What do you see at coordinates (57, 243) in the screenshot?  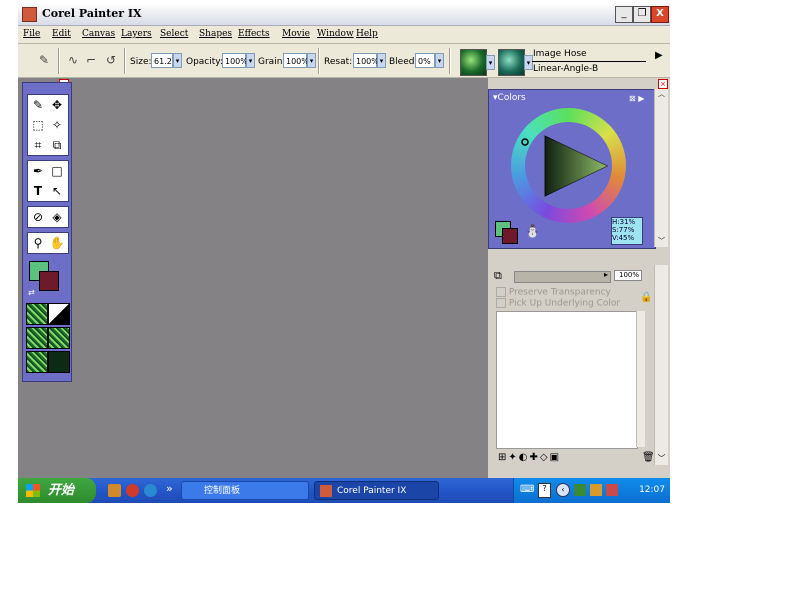 I see `grabber-hand-icon: ✋` at bounding box center [57, 243].